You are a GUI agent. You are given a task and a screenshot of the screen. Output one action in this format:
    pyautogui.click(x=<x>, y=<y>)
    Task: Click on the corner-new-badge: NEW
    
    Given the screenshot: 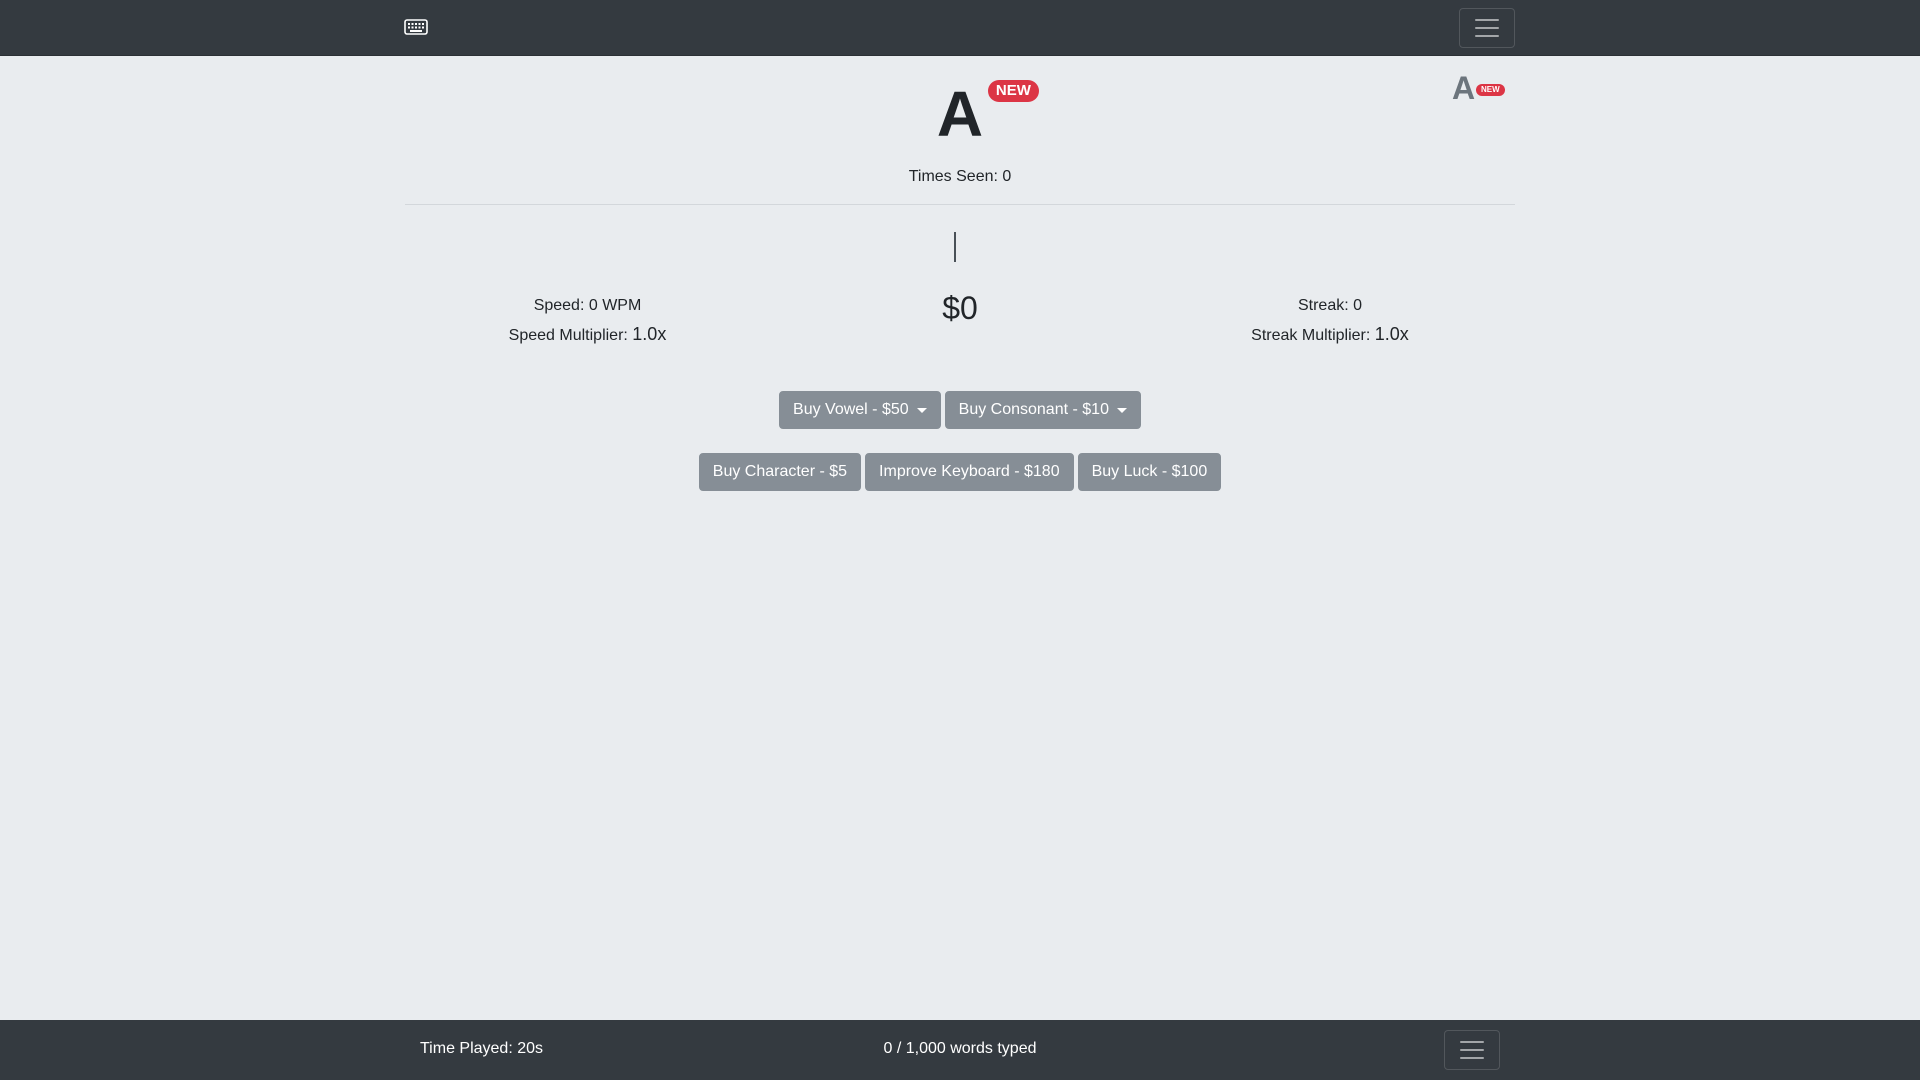 What is the action you would take?
    pyautogui.click(x=1490, y=90)
    